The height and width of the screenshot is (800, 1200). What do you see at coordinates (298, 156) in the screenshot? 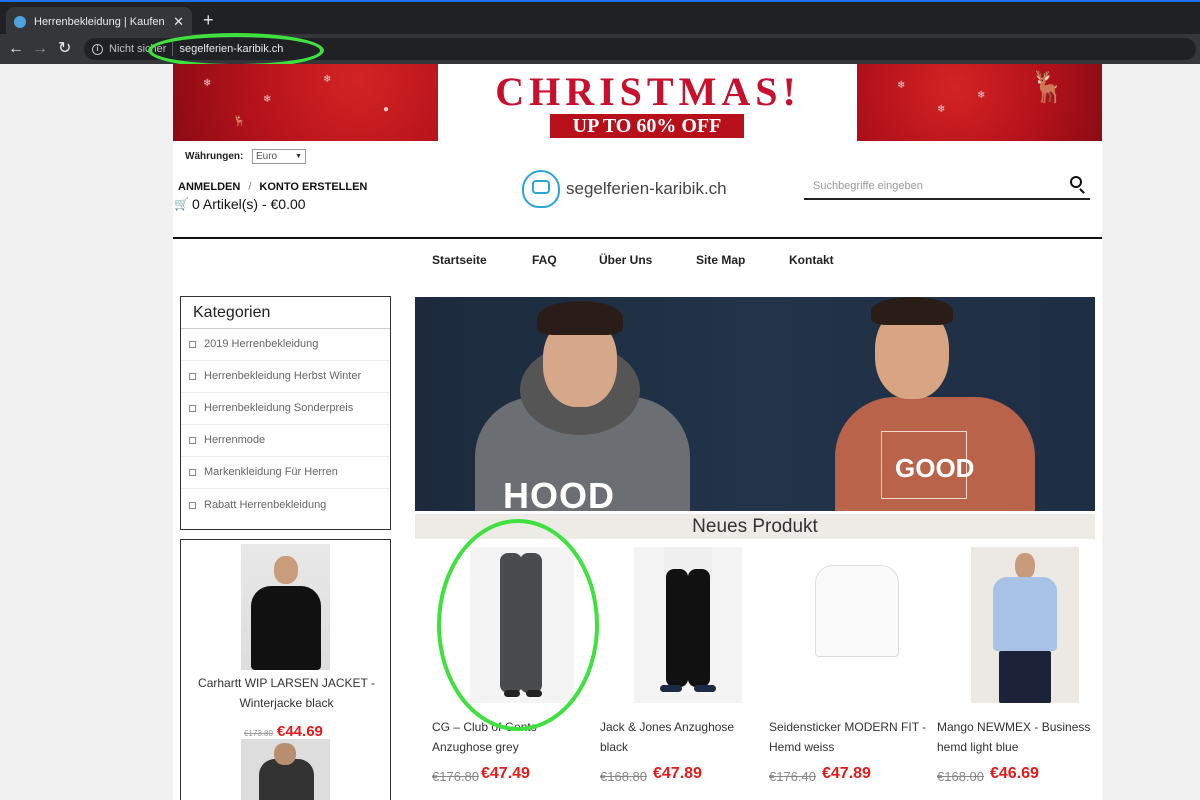
I see `chevron-down-icon: ▼` at bounding box center [298, 156].